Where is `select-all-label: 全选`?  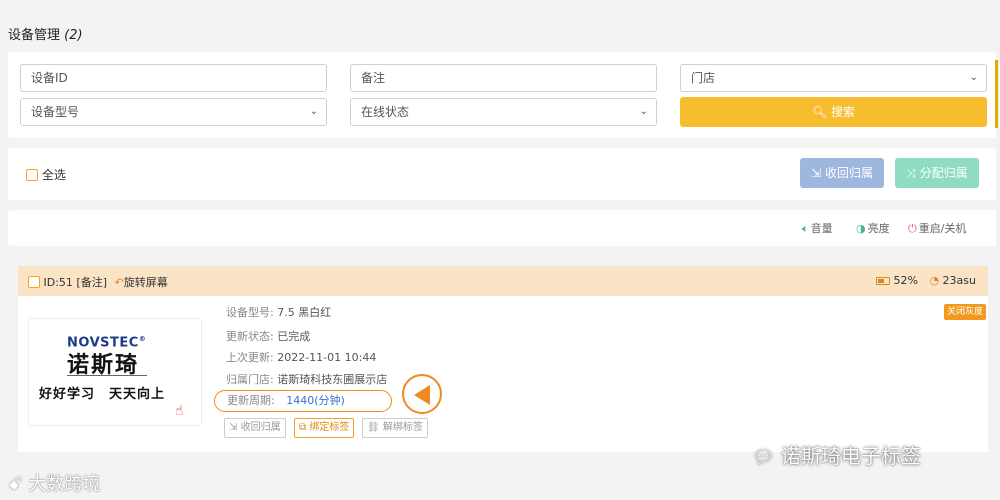
select-all-label: 全选 is located at coordinates (53, 175).